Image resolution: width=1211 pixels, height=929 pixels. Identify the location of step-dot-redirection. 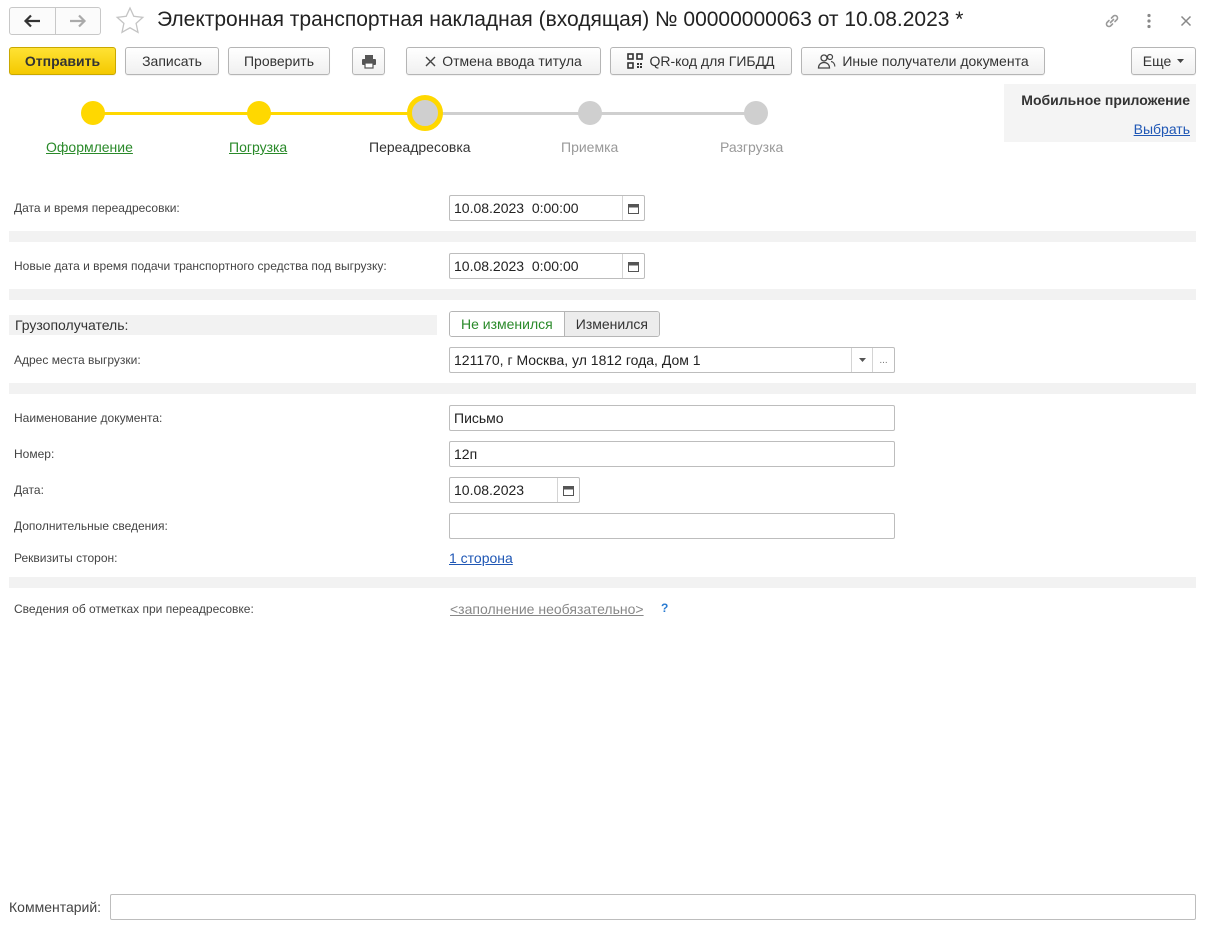
(425, 113).